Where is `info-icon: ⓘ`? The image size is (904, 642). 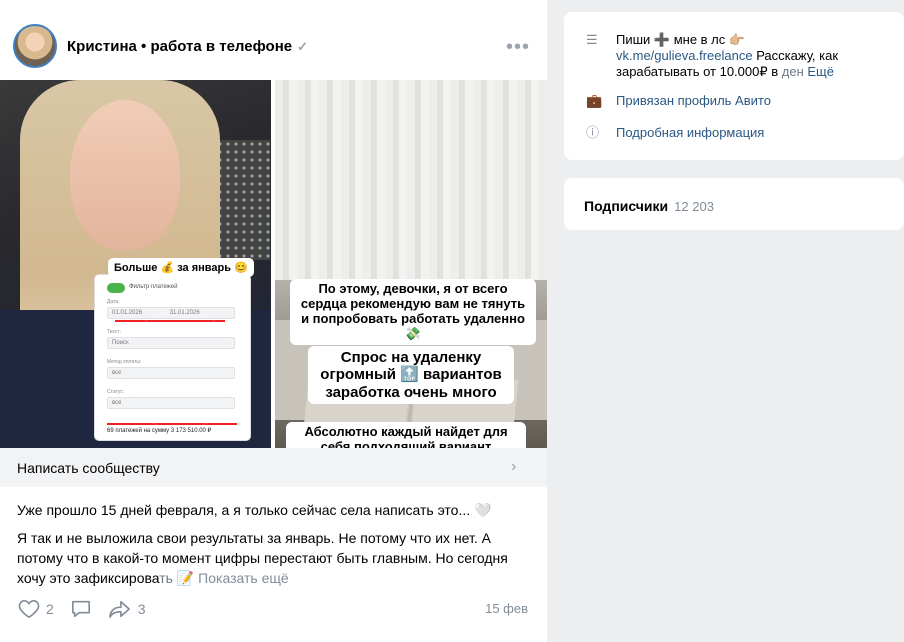
info-icon: ⓘ is located at coordinates (593, 132).